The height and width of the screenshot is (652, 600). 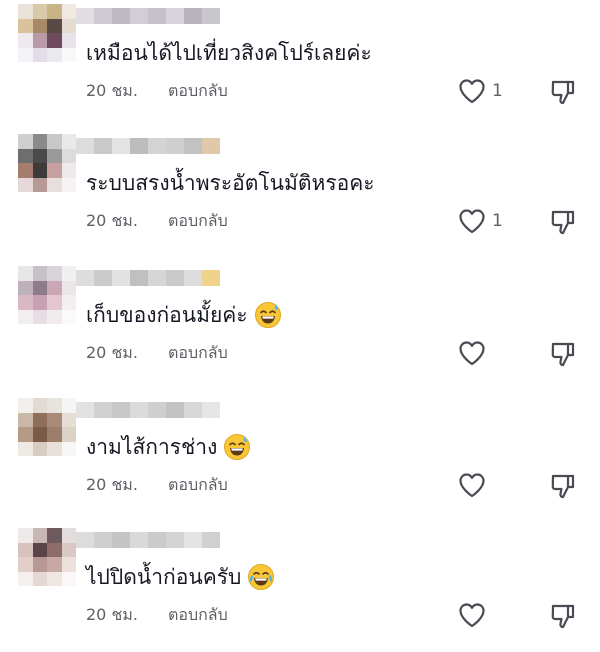 What do you see at coordinates (229, 53) in the screenshot?
I see `comment-text-row: เหมือนได้ไปเที่ยวสิงคโปร์เลยค่ะ` at bounding box center [229, 53].